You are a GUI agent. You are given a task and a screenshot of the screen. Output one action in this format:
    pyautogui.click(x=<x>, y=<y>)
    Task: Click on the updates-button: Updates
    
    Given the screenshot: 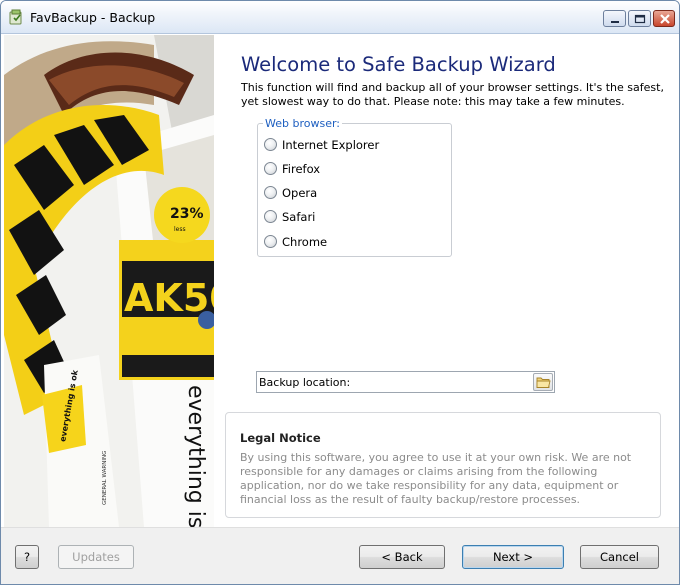 What is the action you would take?
    pyautogui.click(x=96, y=557)
    